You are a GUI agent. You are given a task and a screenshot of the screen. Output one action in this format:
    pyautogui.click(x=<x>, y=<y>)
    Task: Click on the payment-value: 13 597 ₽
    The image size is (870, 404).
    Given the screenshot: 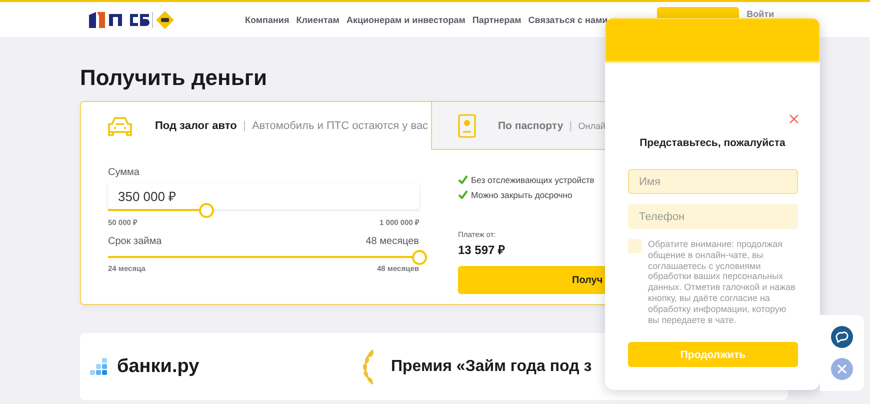 What is the action you would take?
    pyautogui.click(x=482, y=250)
    